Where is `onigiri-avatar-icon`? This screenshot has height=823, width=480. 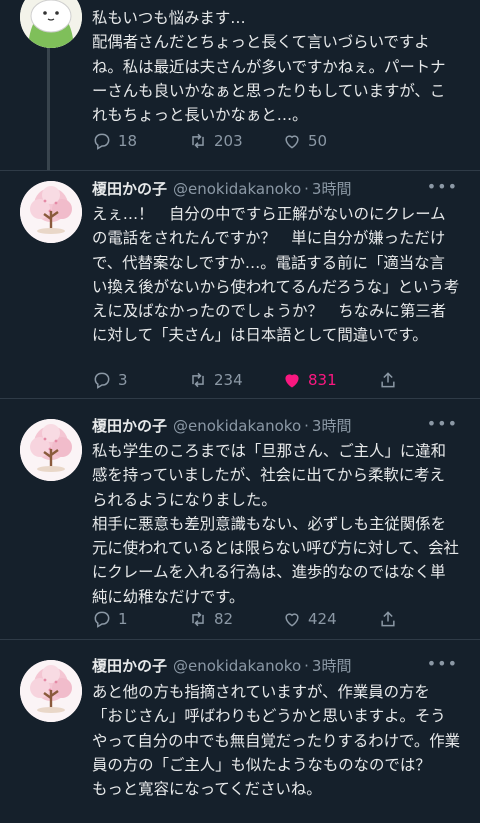 onigiri-avatar-icon is located at coordinates (51, 24).